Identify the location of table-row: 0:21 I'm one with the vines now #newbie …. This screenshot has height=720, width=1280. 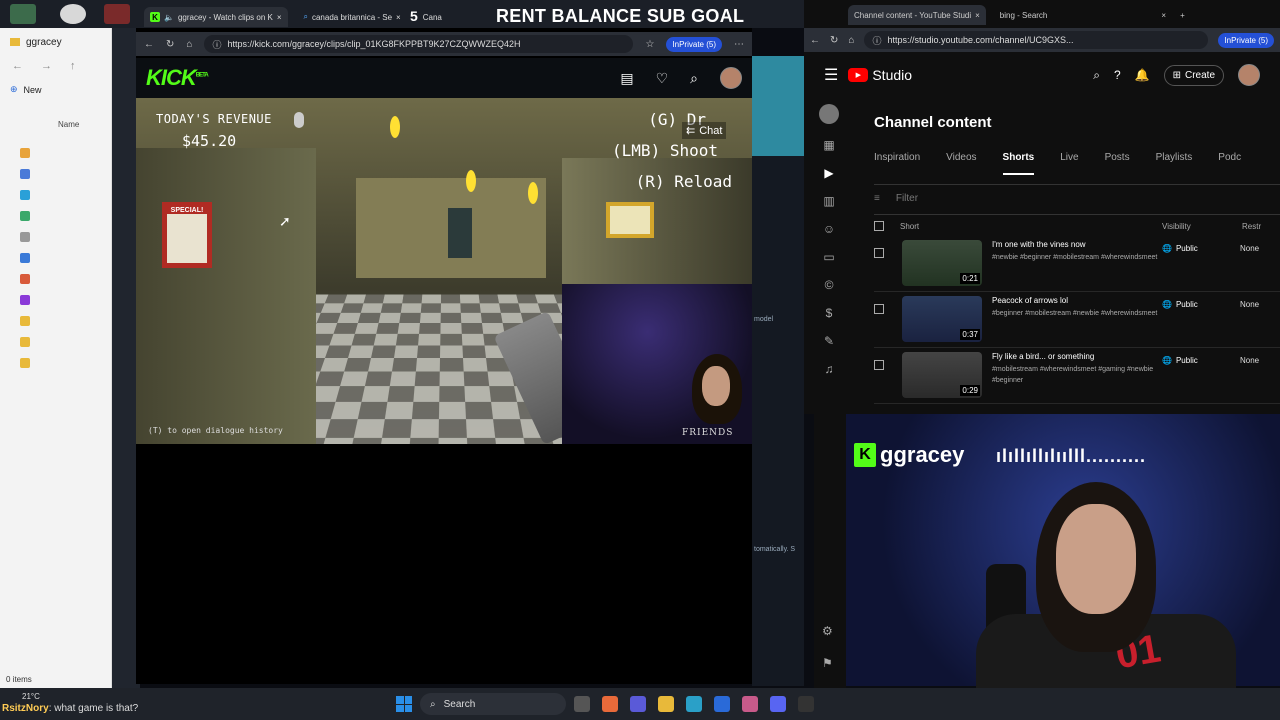
(1077, 266).